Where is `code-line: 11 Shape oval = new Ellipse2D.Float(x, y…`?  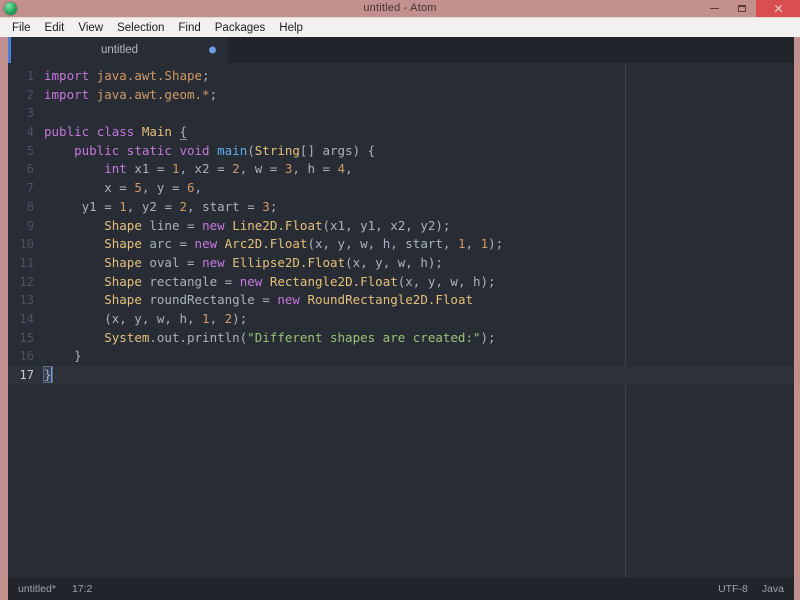 code-line: 11 Shape oval = new Ellipse2D.Float(x, y… is located at coordinates (401, 263).